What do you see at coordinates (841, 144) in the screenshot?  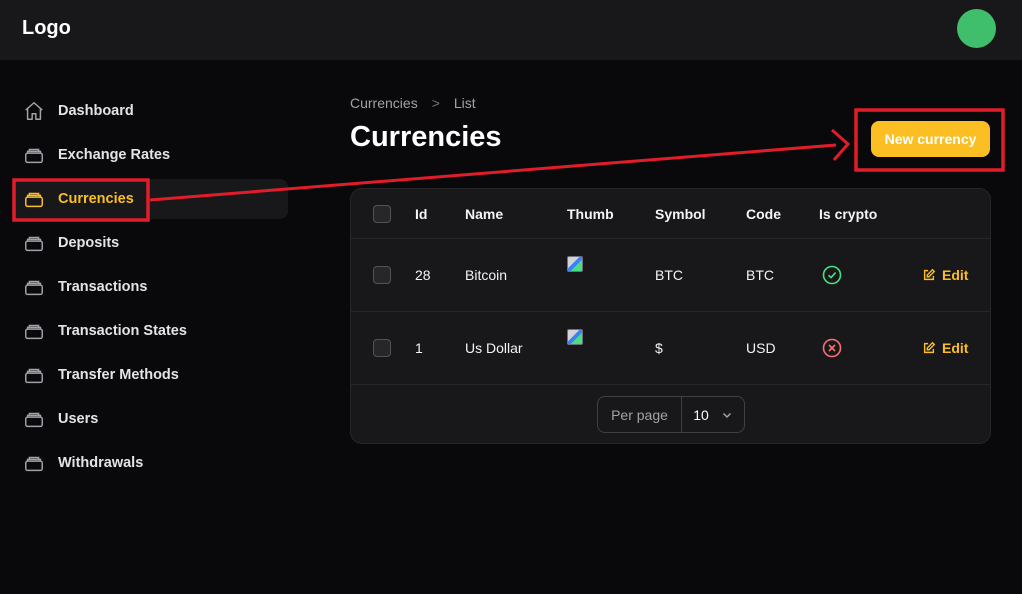 I see `annotation-arrow-head` at bounding box center [841, 144].